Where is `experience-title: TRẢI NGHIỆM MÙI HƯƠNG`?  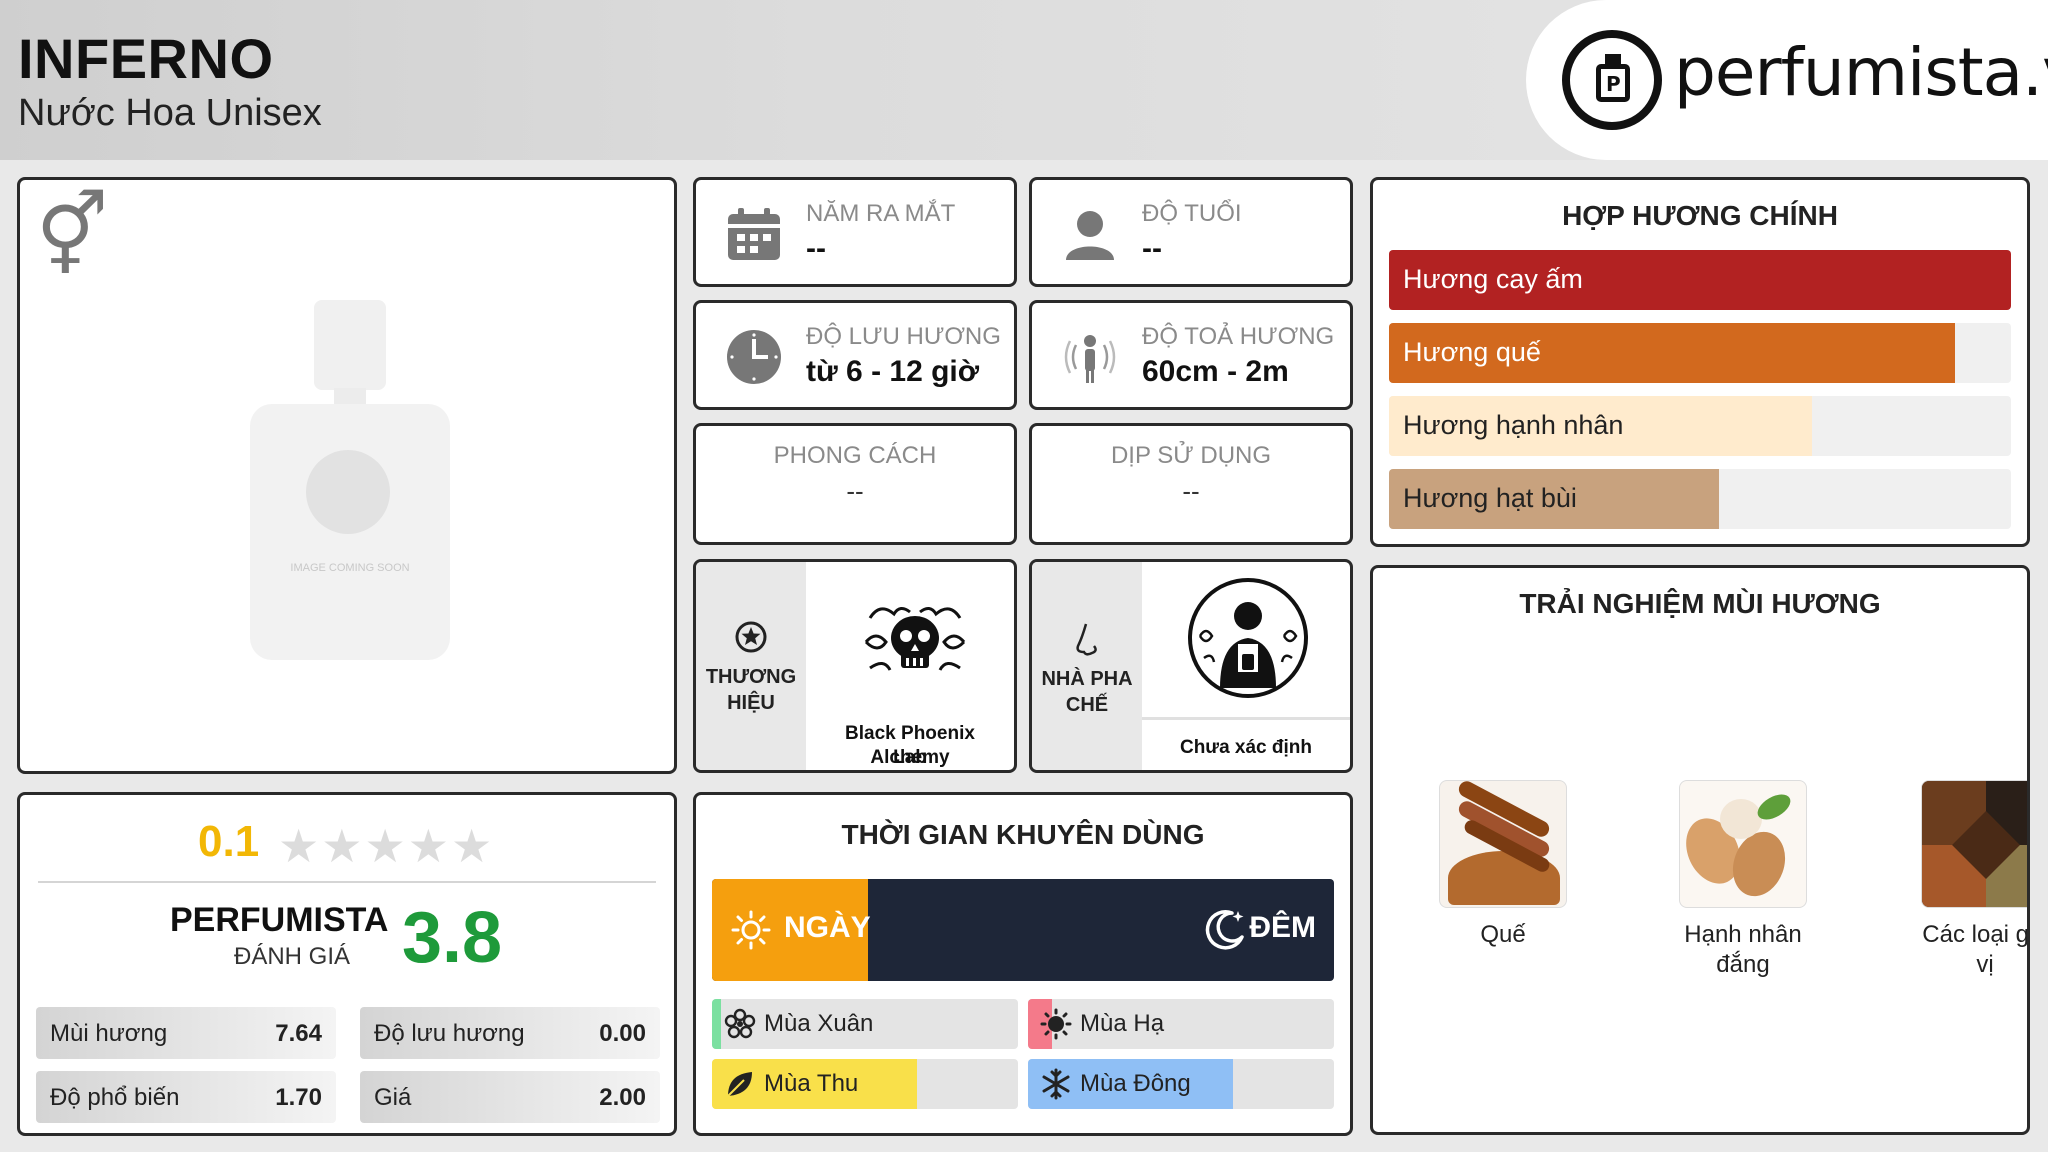
experience-title: TRẢI NGHIỆM MÙI HƯƠNG is located at coordinates (1700, 603).